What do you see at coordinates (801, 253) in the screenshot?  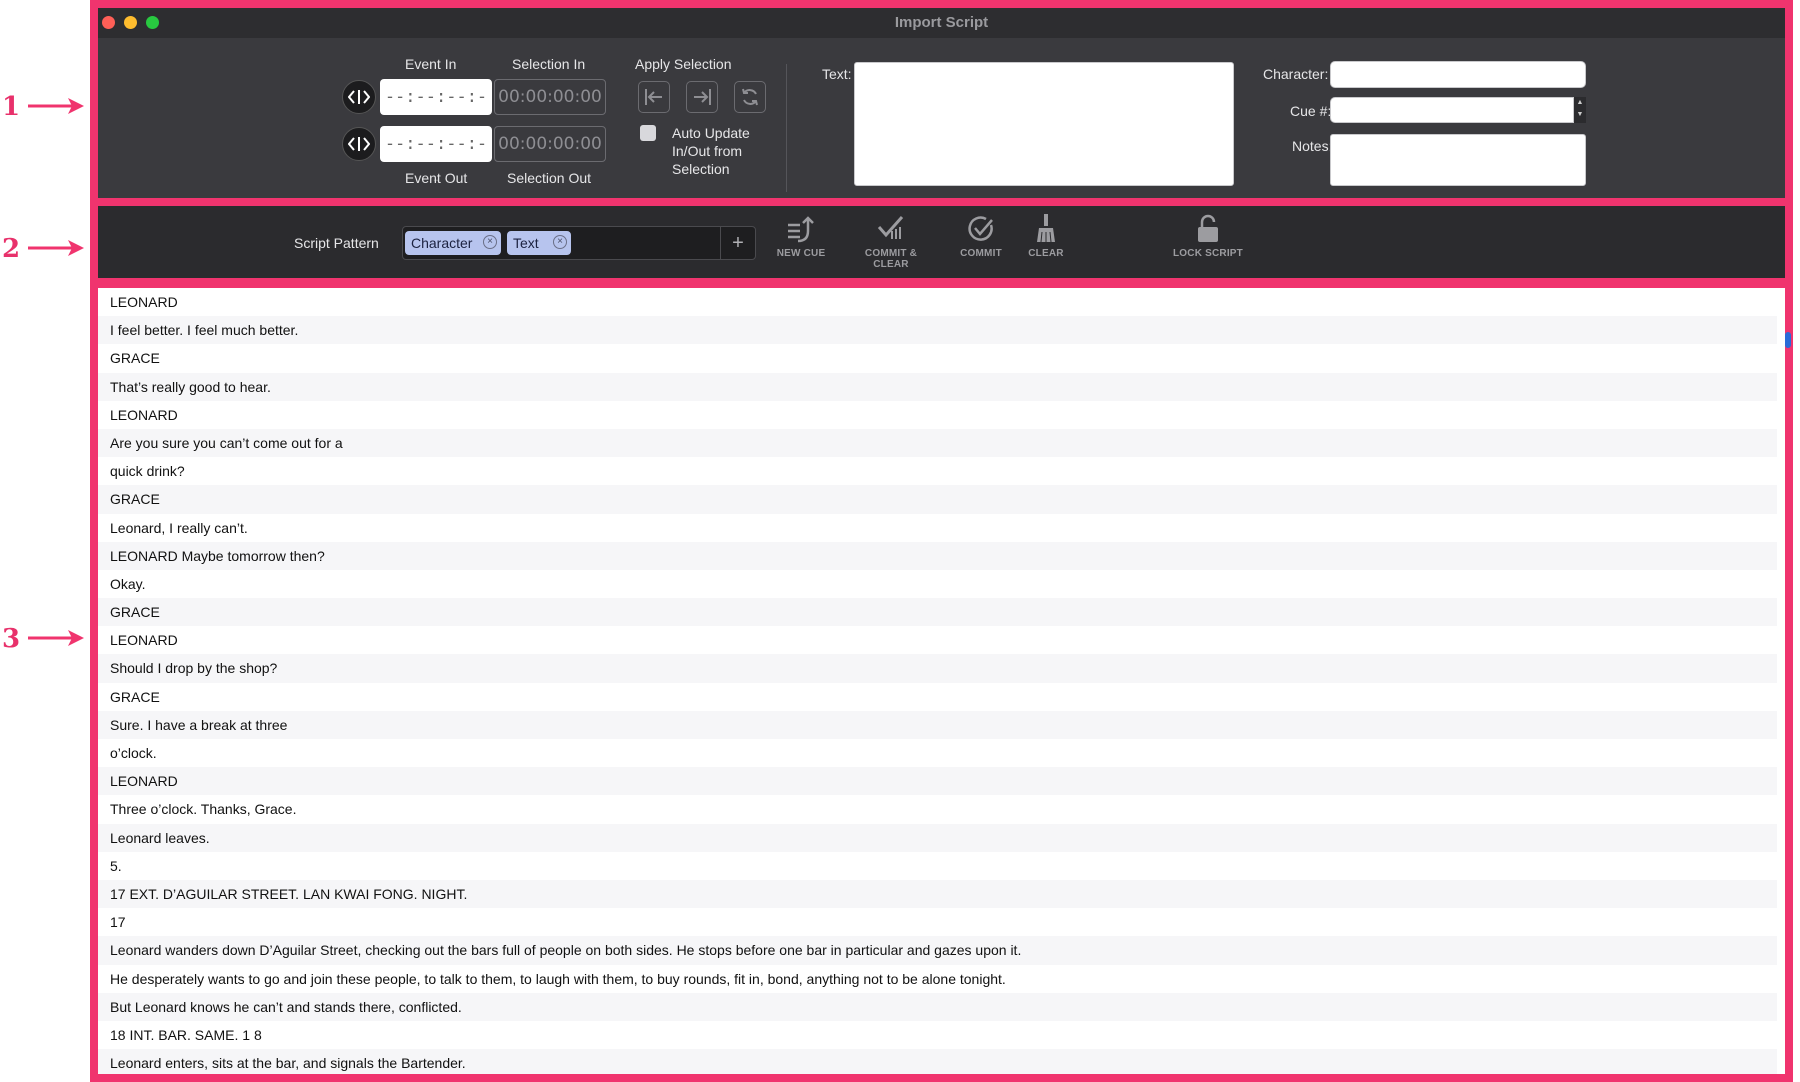 I see `new-cue-label: NEW CUE` at bounding box center [801, 253].